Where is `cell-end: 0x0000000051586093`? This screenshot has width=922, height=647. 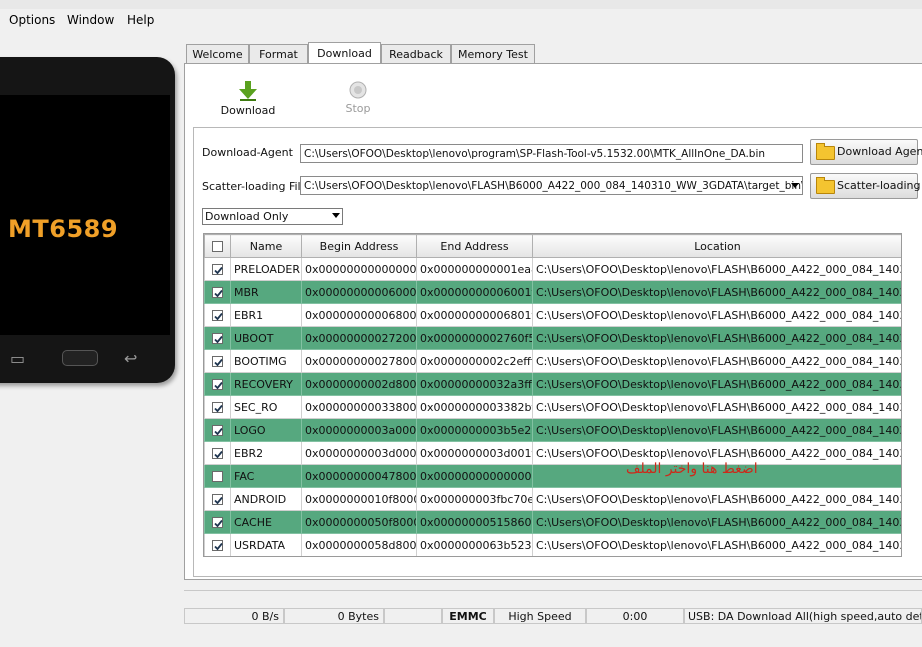
cell-end: 0x0000000051586093 is located at coordinates (474, 522).